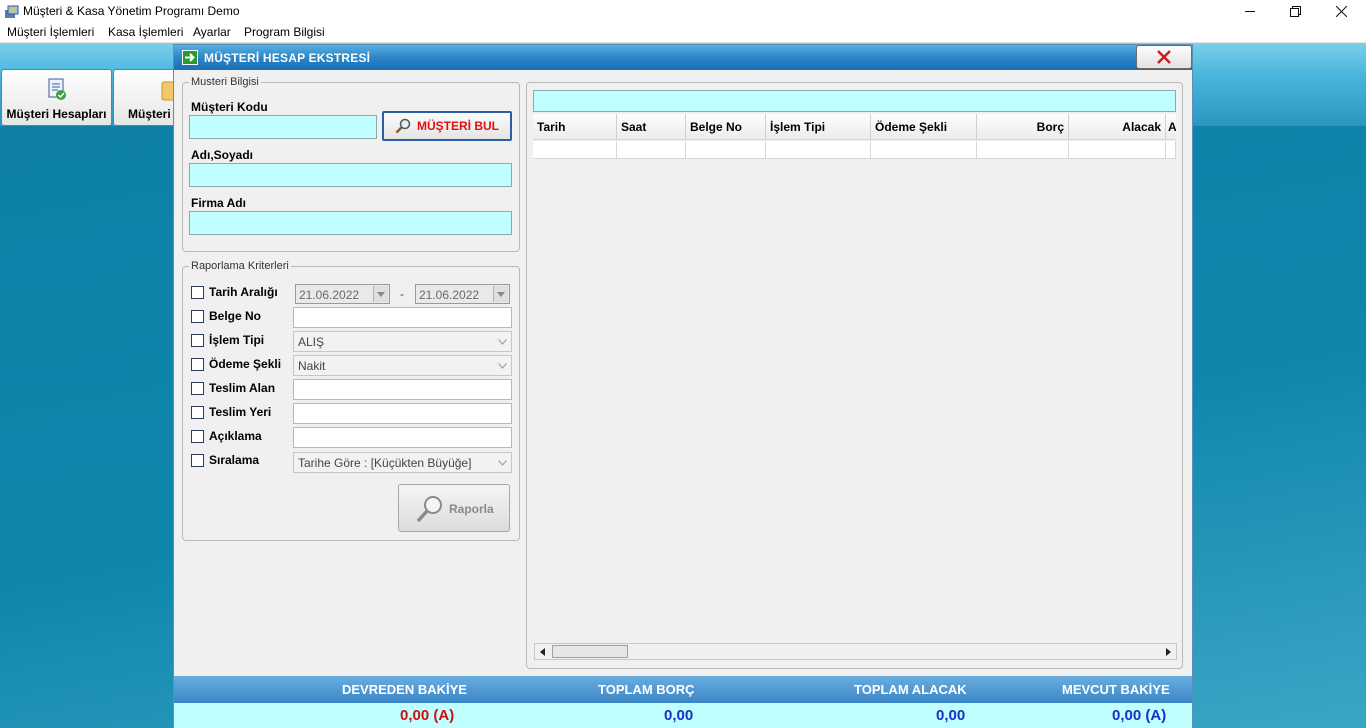 This screenshot has width=1366, height=728. Describe the element at coordinates (237, 340) in the screenshot. I see `txn-type-label: İşlem Tipi` at that location.